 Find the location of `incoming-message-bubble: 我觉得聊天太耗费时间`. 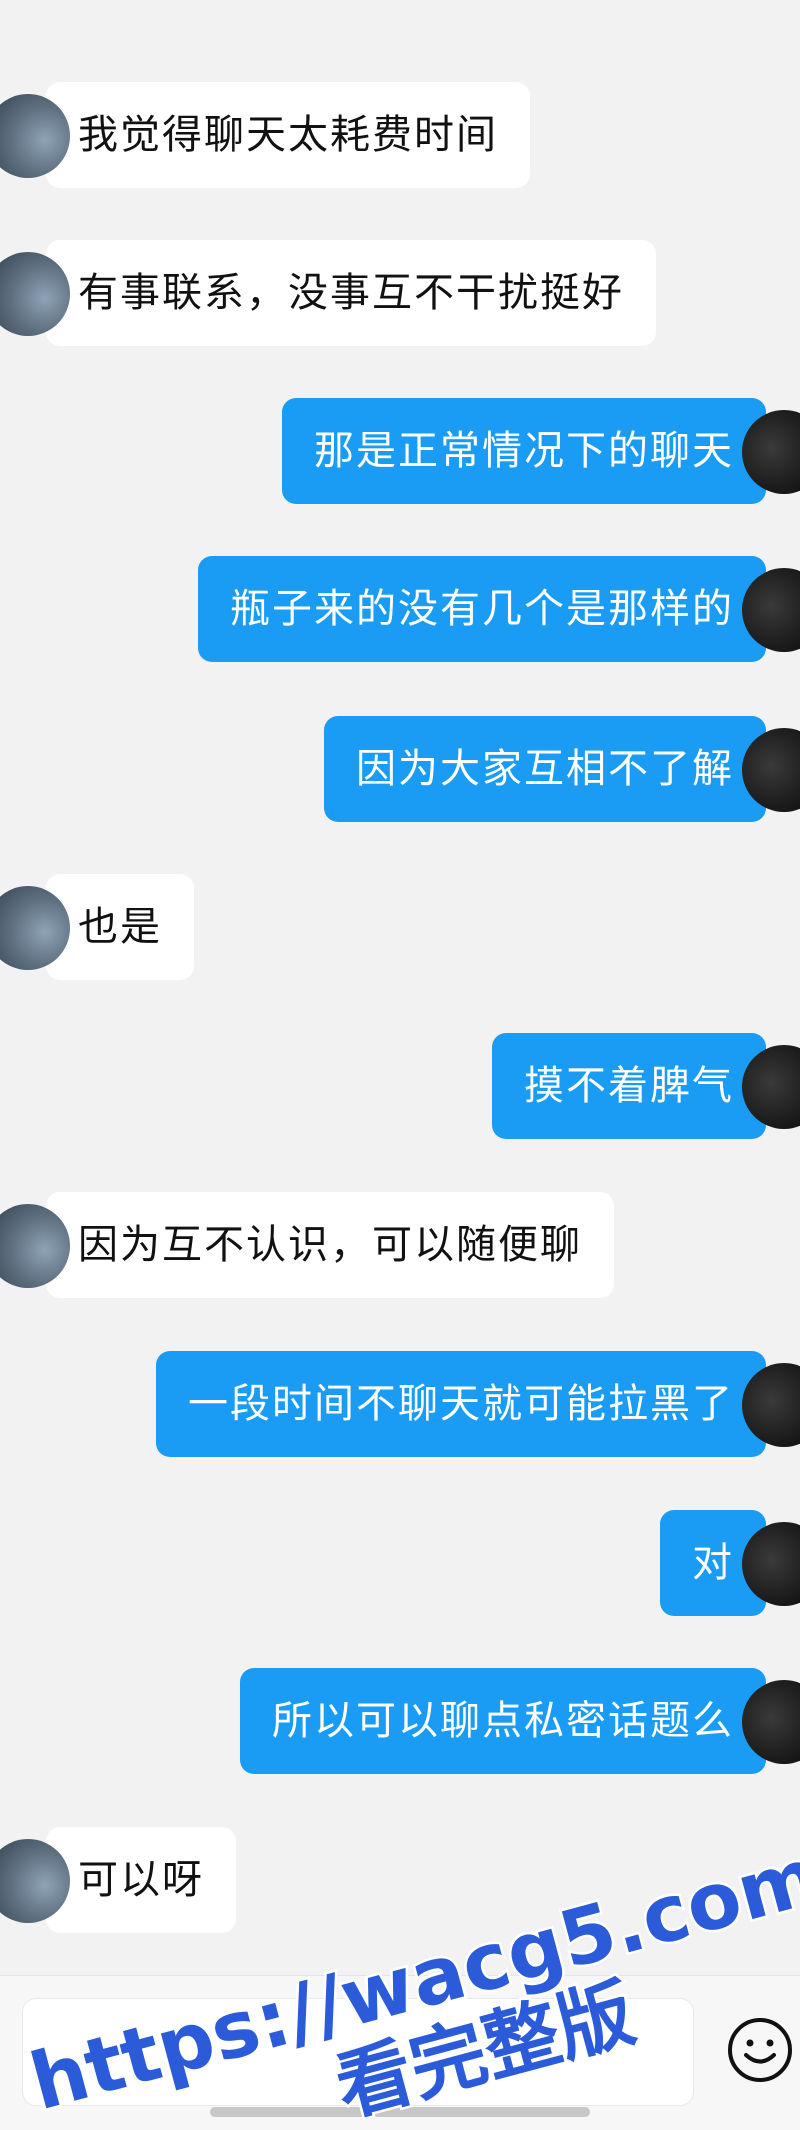

incoming-message-bubble: 我觉得聊天太耗费时间 is located at coordinates (265, 135).